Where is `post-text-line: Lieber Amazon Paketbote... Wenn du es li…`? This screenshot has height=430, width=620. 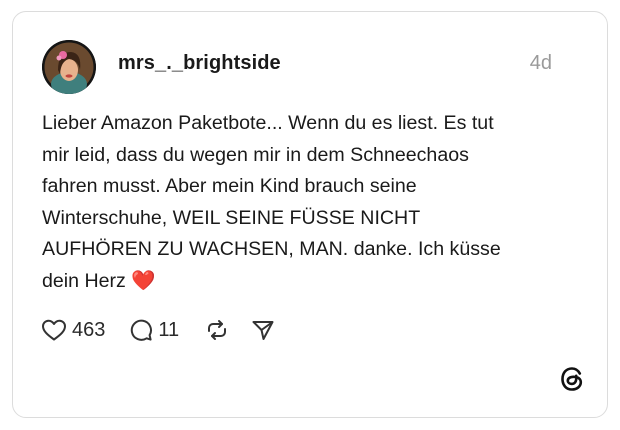 post-text-line: Lieber Amazon Paketbote... Wenn du es li… is located at coordinates (268, 123).